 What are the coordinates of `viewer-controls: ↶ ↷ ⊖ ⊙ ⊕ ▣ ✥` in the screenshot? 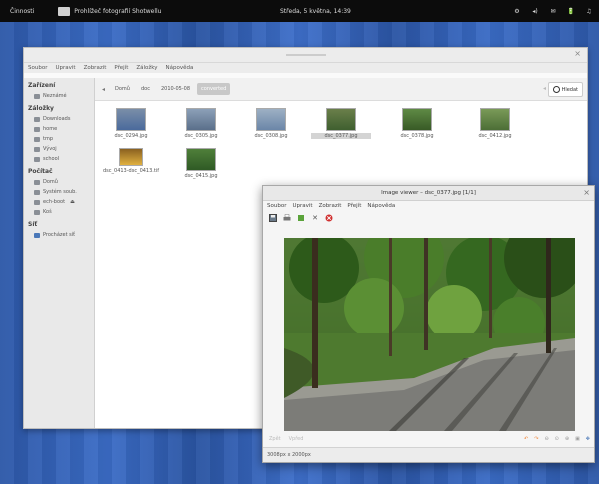 It's located at (557, 439).